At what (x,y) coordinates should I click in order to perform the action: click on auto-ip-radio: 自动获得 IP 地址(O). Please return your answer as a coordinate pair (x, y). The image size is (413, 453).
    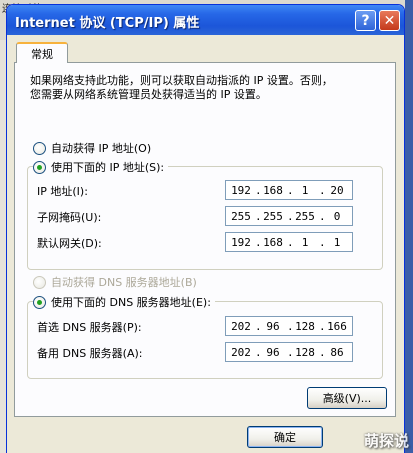
    Looking at the image, I should click on (94, 148).